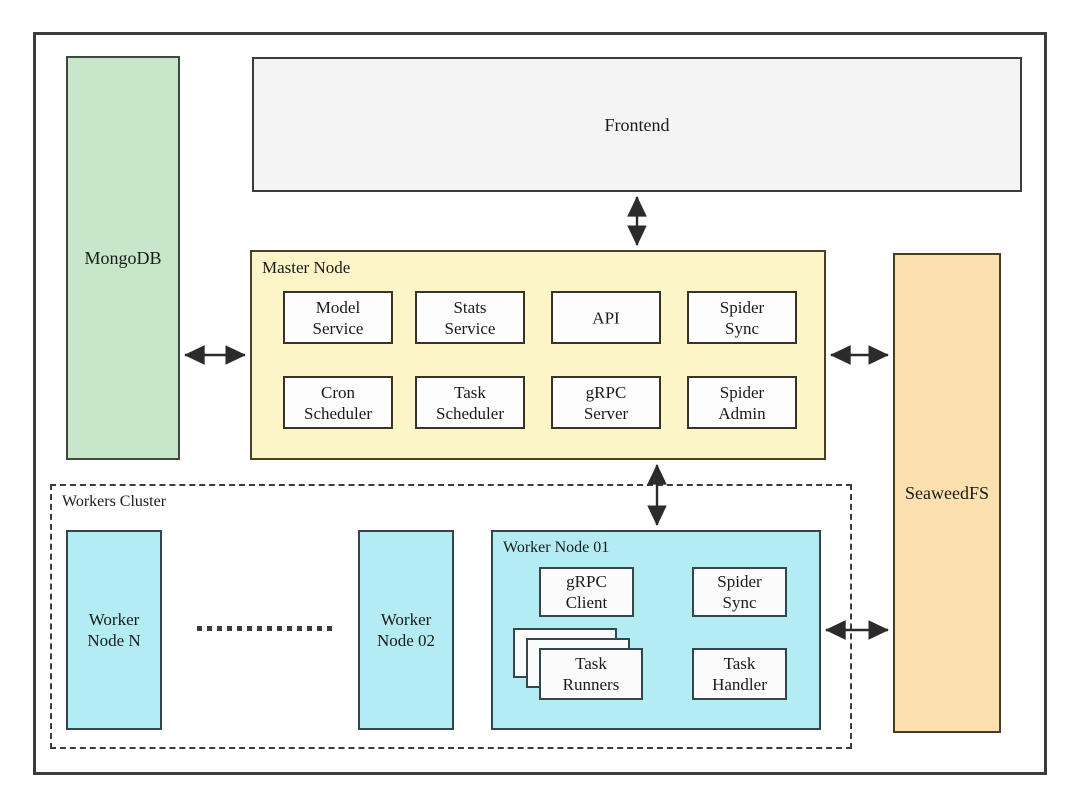 The width and height of the screenshot is (1080, 805). I want to click on component-task-handler: Task Handler, so click(739, 674).